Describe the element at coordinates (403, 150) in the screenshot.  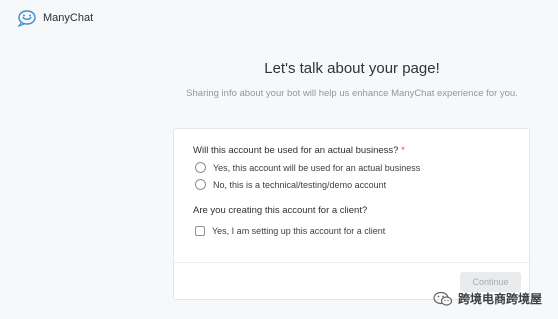
I see `required-mark: *` at that location.